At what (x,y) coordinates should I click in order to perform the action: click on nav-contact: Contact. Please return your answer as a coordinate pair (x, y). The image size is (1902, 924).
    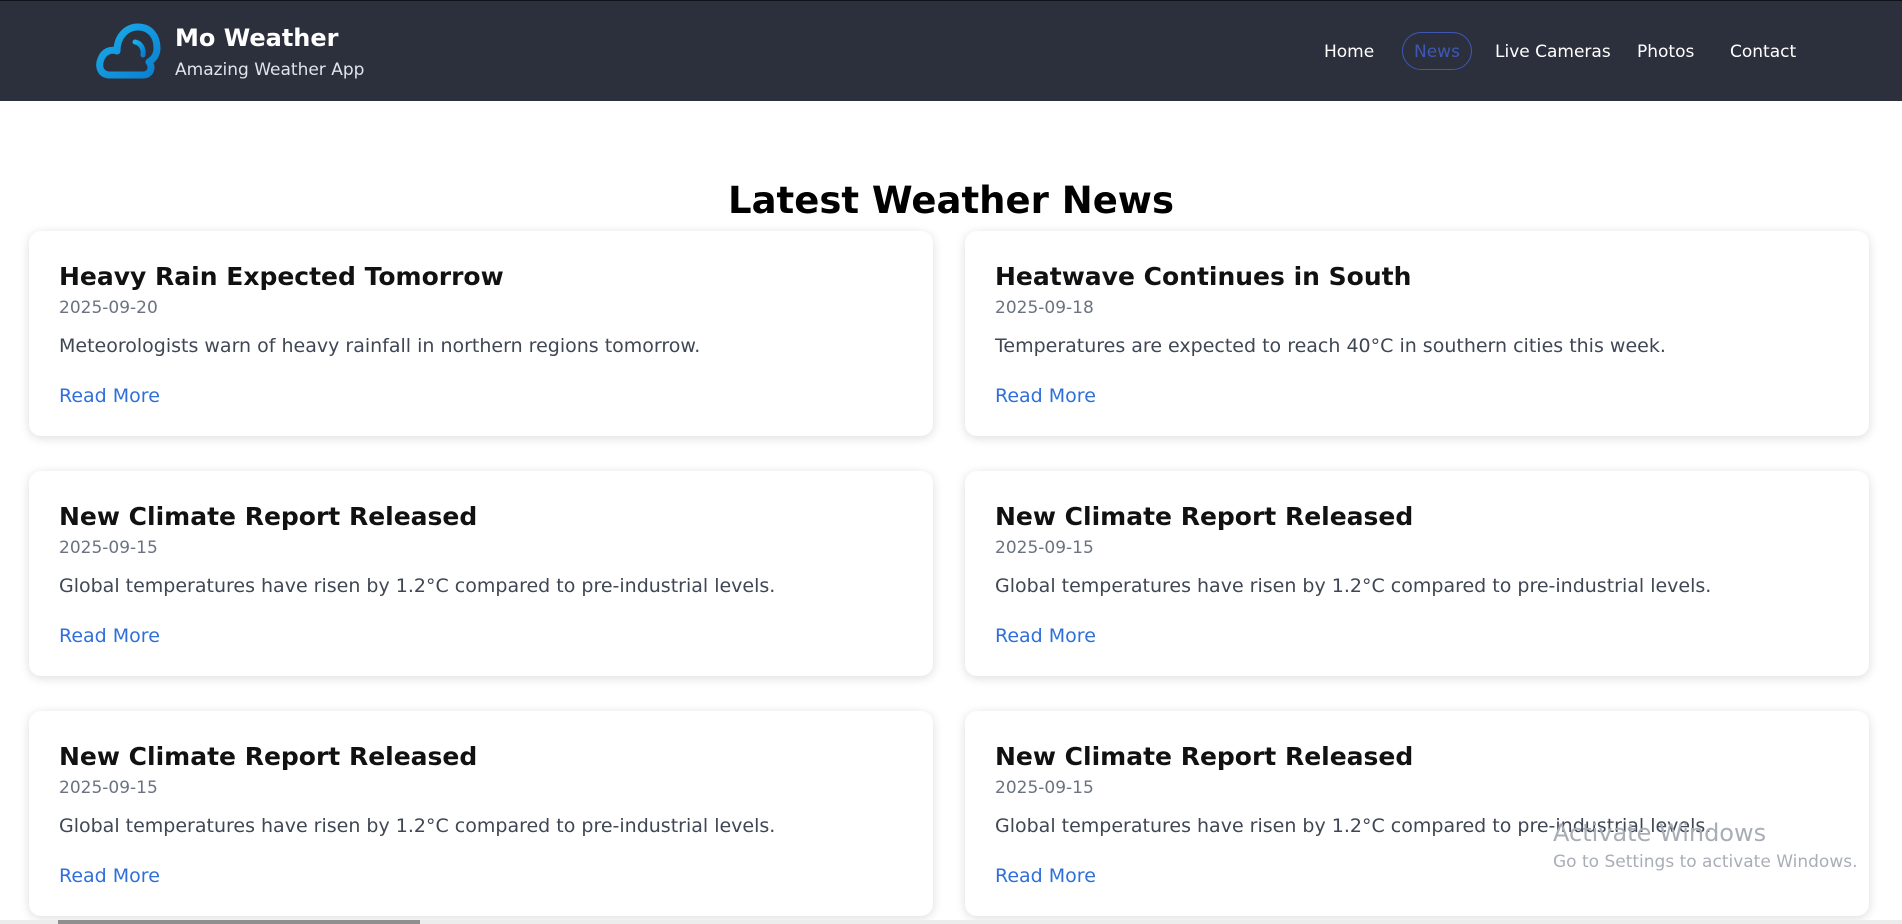
    Looking at the image, I should click on (1763, 52).